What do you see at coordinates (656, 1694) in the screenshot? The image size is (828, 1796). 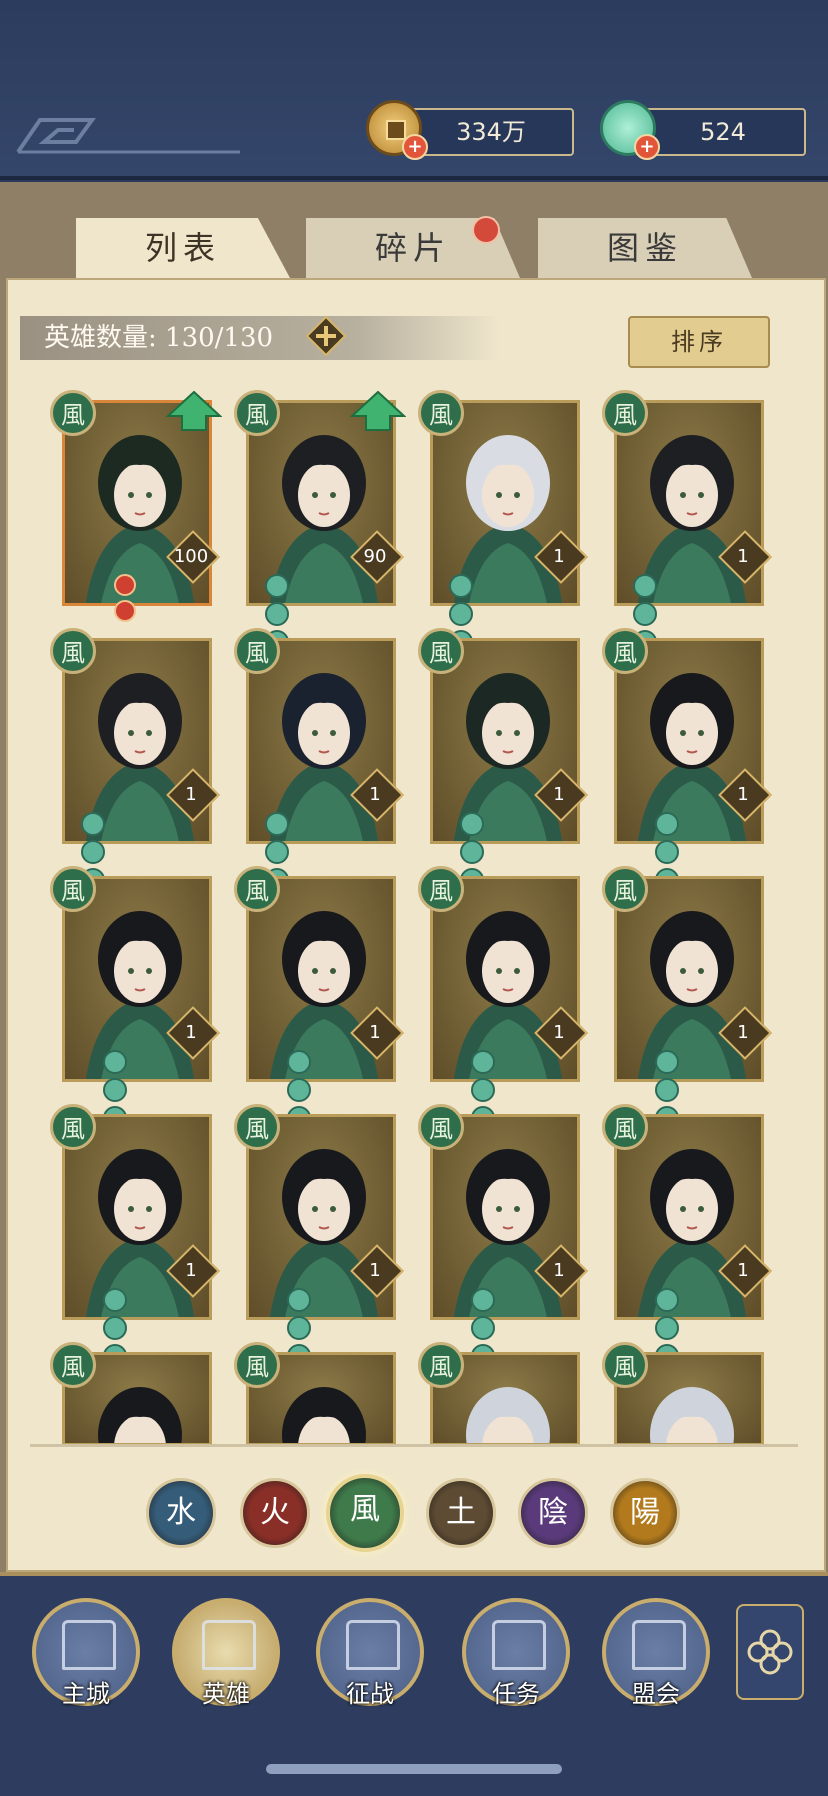 I see `nav-label: 盟会` at bounding box center [656, 1694].